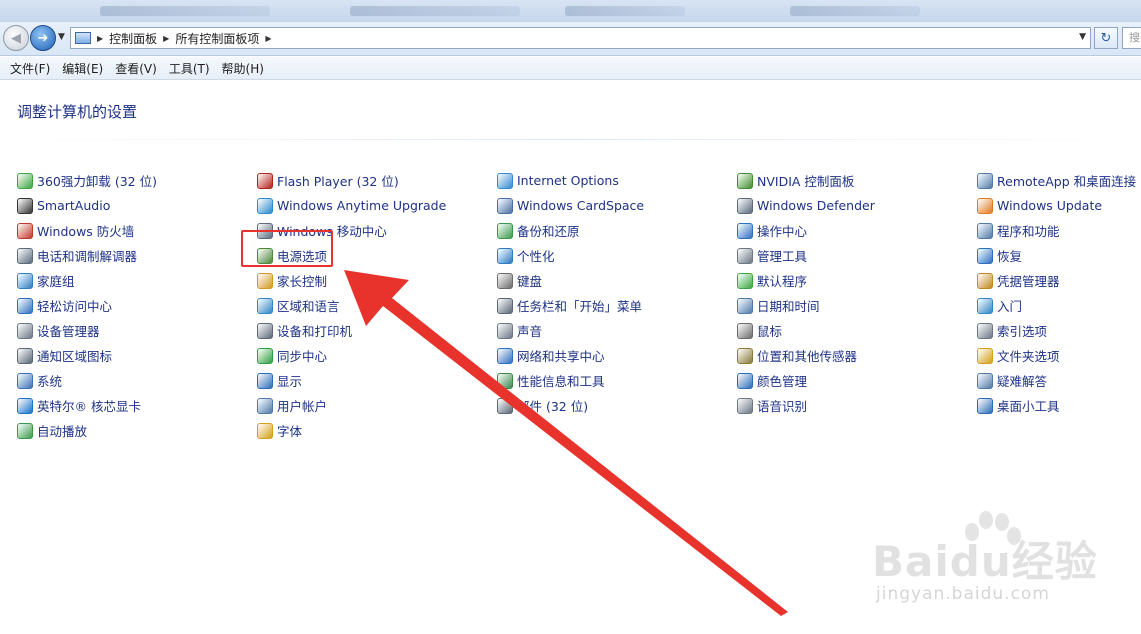  I want to click on watermark-url: jingyan.baidu.com, so click(963, 594).